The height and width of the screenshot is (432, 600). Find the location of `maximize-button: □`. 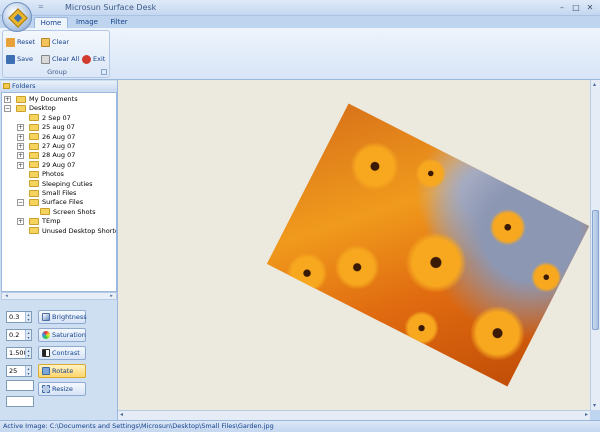

maximize-button: □ is located at coordinates (576, 7).